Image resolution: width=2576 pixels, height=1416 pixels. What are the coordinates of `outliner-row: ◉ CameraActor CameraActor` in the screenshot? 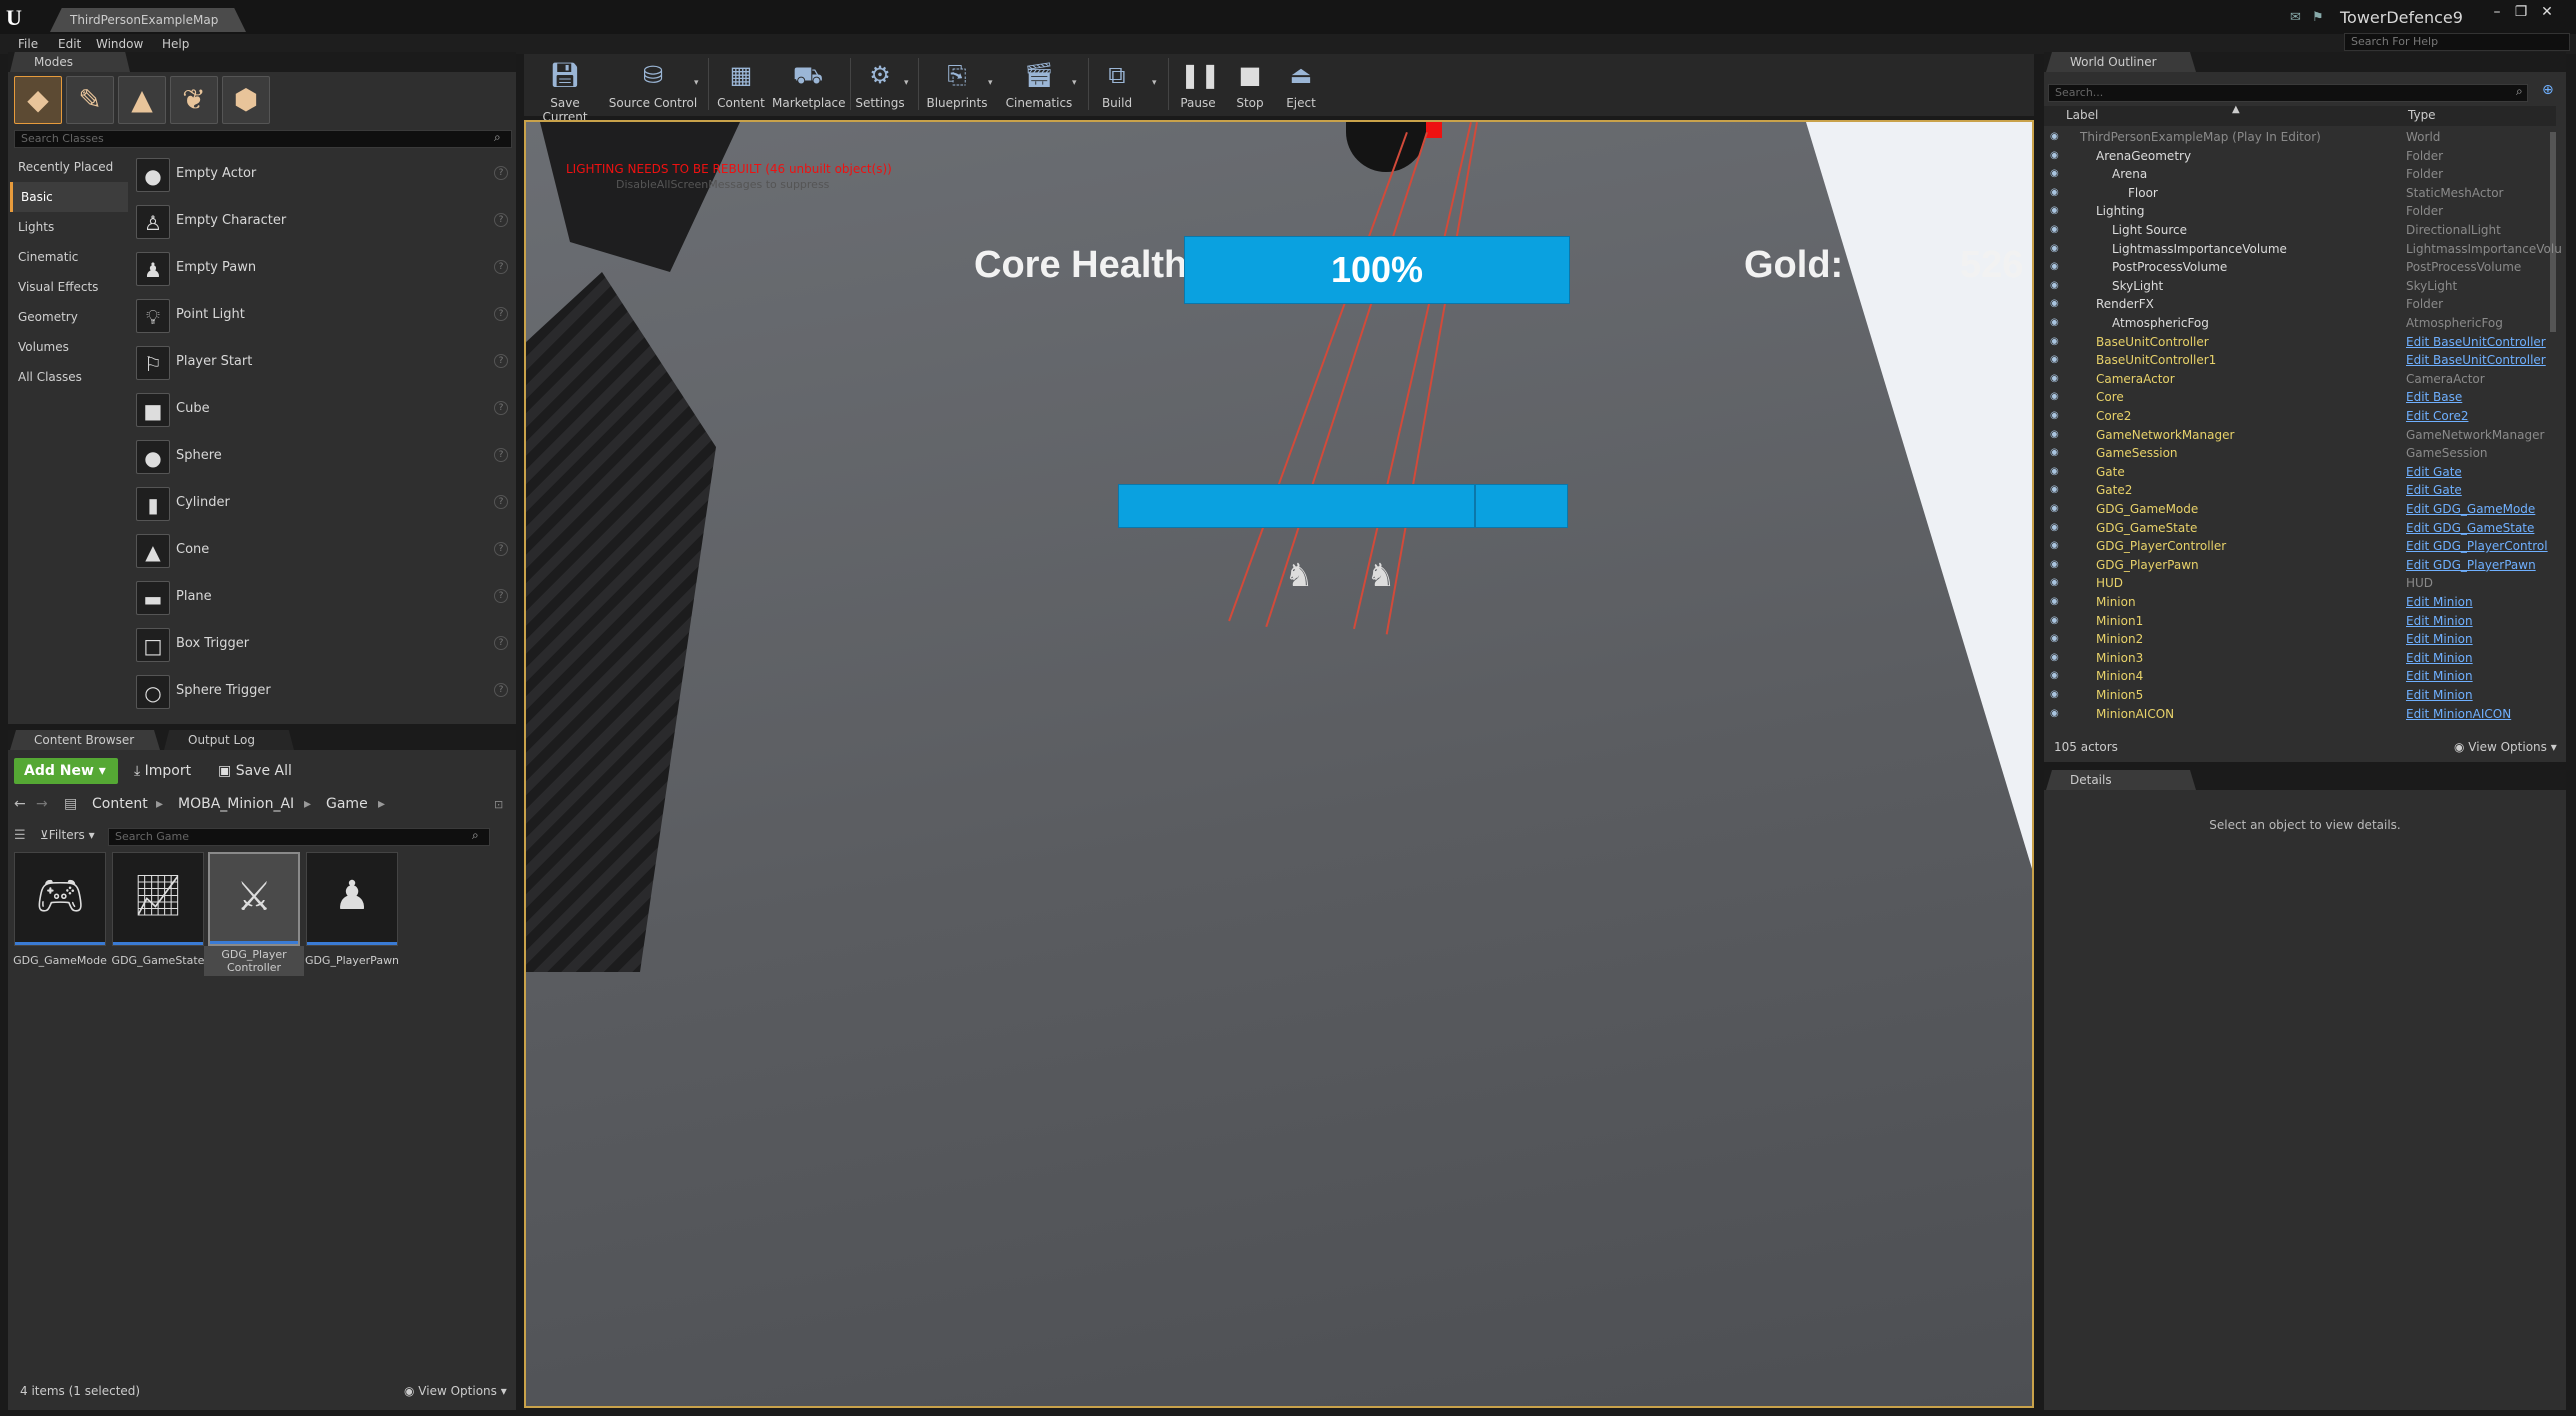 It's located at (2299, 379).